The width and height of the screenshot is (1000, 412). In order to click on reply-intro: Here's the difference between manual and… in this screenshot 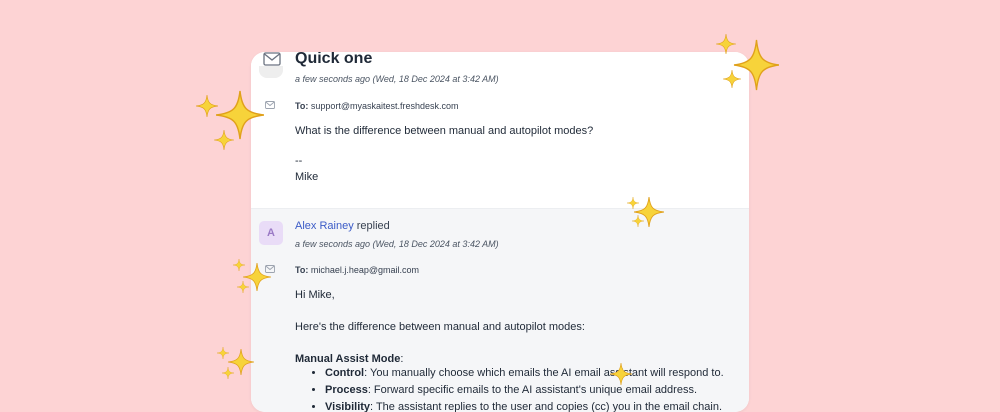, I will do `click(440, 327)`.